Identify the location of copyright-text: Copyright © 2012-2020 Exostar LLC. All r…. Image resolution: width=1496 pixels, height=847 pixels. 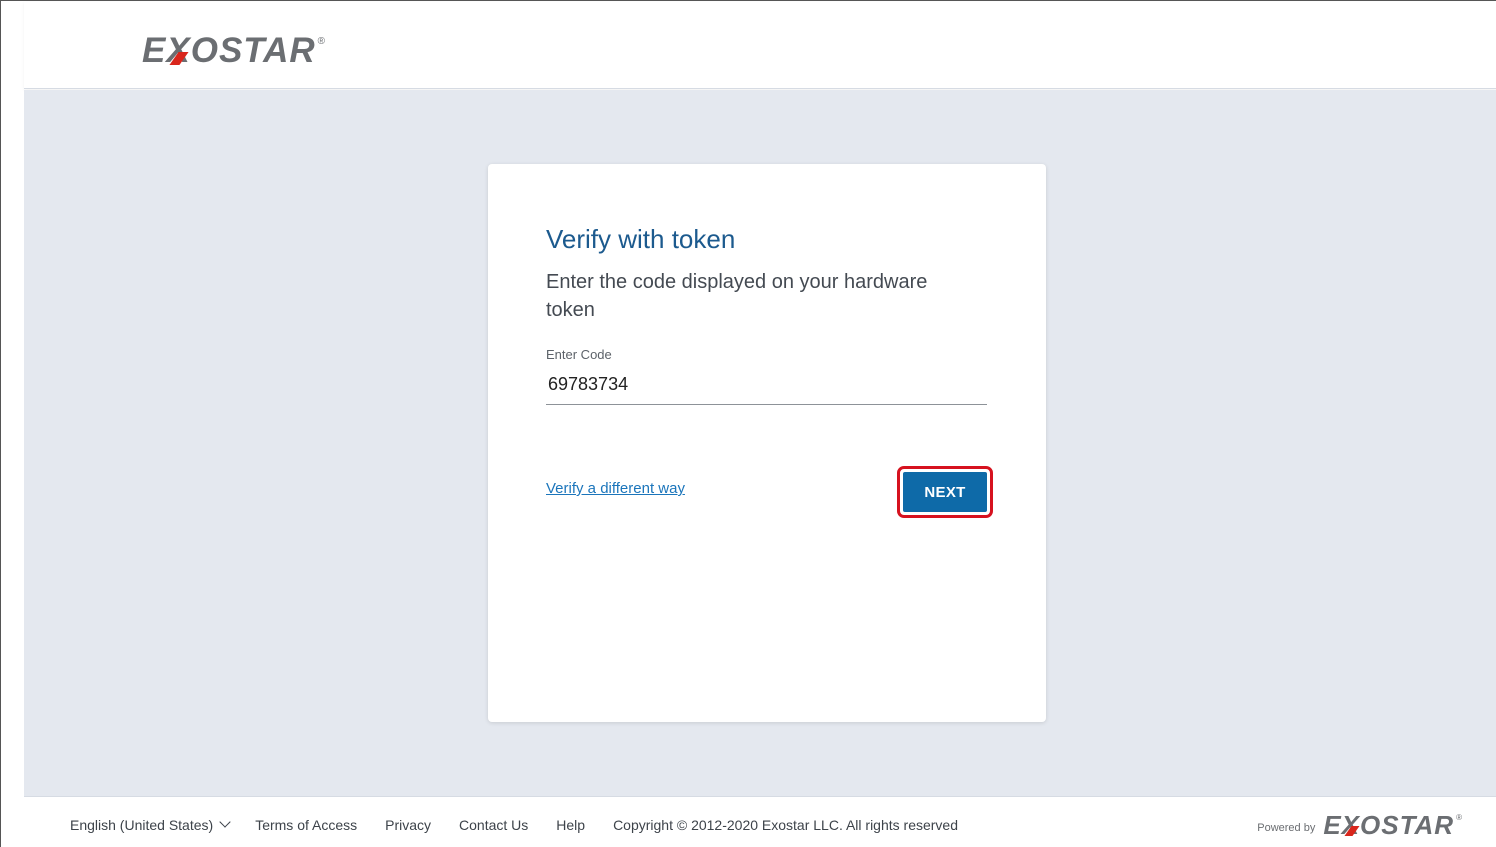
(785, 825).